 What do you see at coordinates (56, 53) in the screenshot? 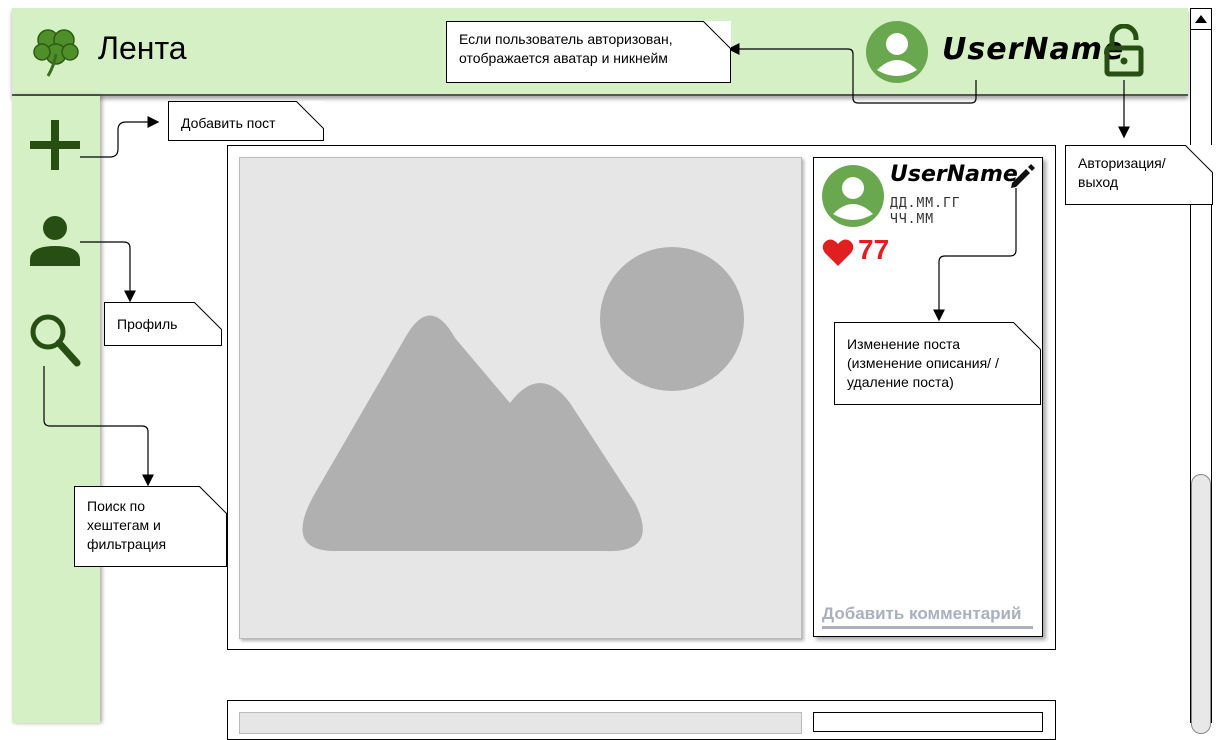
I see `clover-icon` at bounding box center [56, 53].